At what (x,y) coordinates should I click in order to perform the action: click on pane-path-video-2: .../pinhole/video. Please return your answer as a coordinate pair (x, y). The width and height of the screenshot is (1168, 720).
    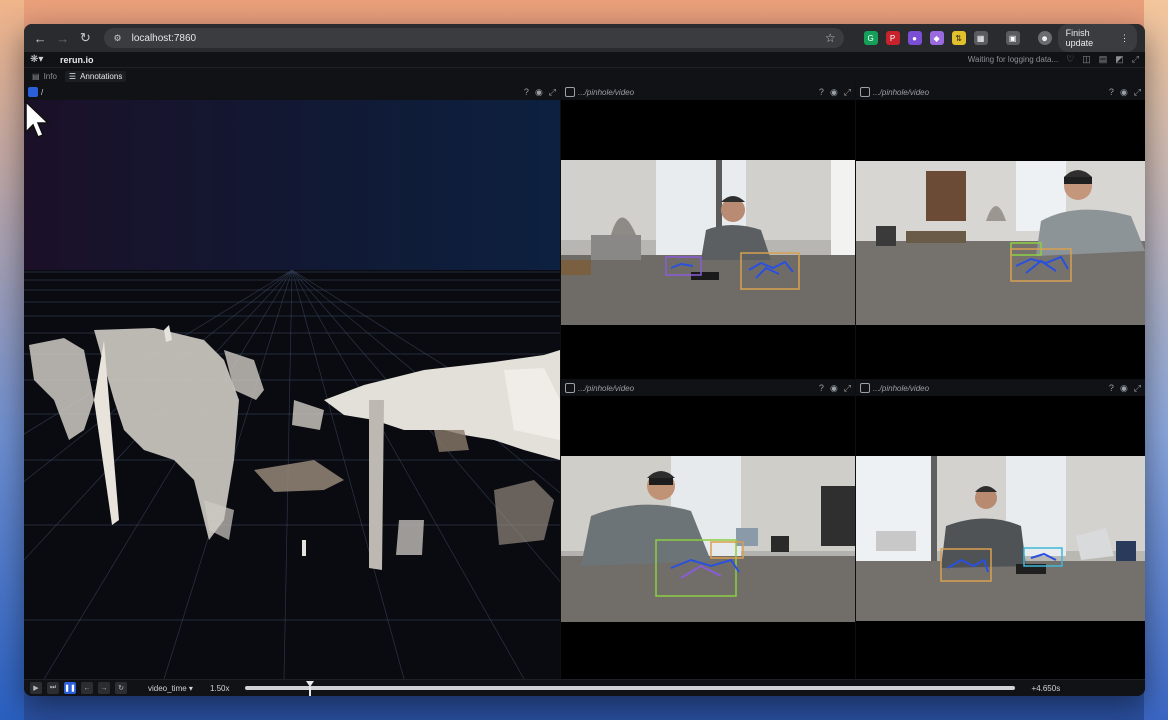
    Looking at the image, I should click on (901, 92).